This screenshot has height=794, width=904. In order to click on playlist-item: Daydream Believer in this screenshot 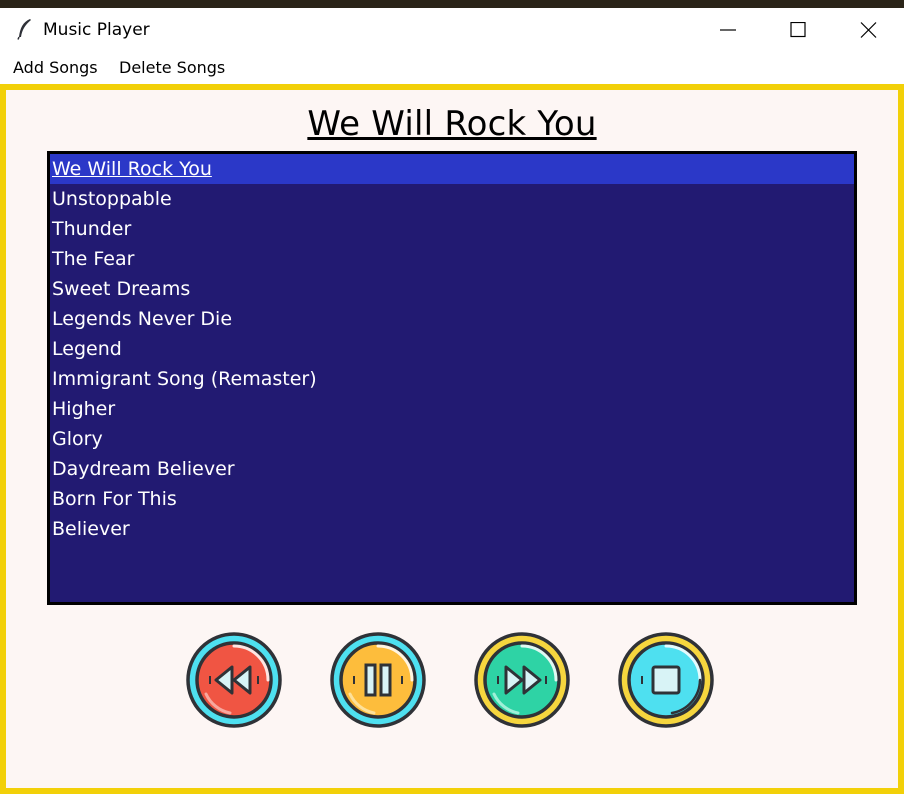, I will do `click(452, 469)`.